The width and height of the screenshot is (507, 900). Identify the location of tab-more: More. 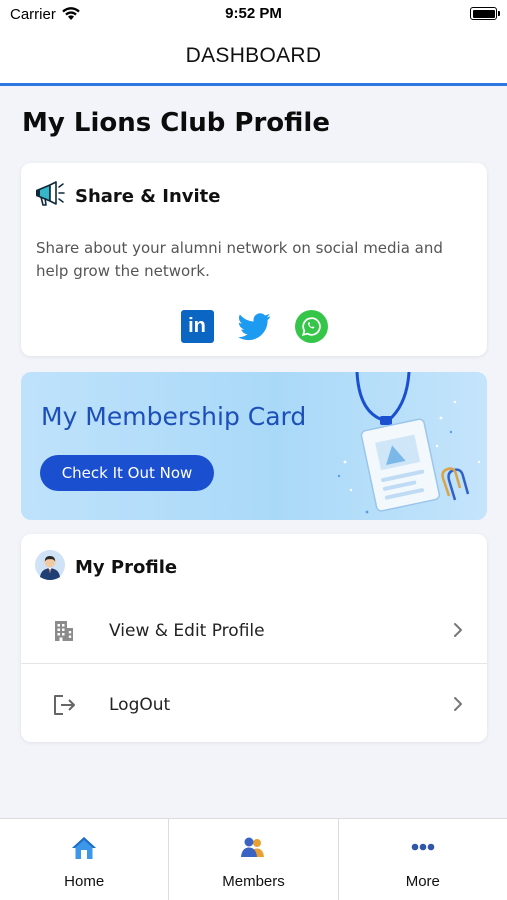
(423, 859).